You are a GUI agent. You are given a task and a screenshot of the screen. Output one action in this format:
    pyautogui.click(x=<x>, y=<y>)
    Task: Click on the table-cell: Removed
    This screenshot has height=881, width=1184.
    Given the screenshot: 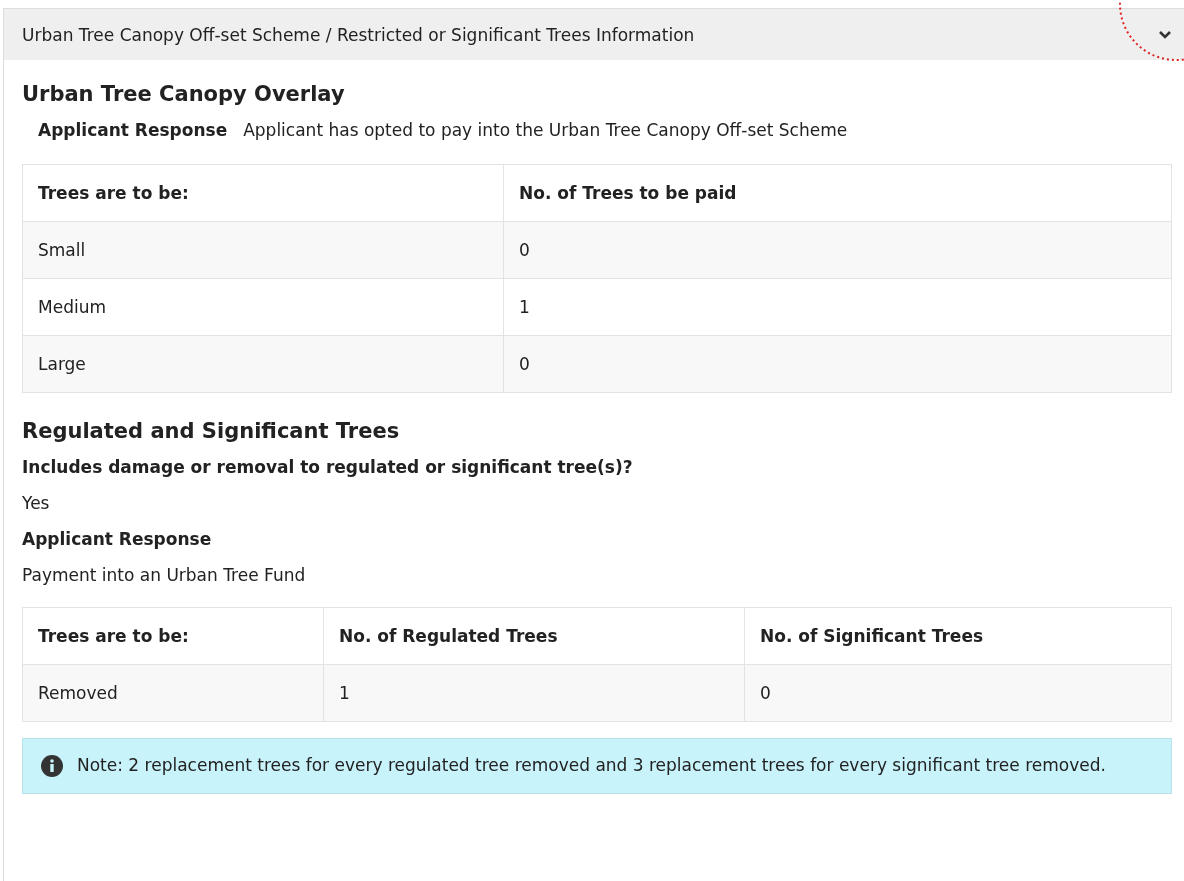 What is the action you would take?
    pyautogui.click(x=173, y=693)
    